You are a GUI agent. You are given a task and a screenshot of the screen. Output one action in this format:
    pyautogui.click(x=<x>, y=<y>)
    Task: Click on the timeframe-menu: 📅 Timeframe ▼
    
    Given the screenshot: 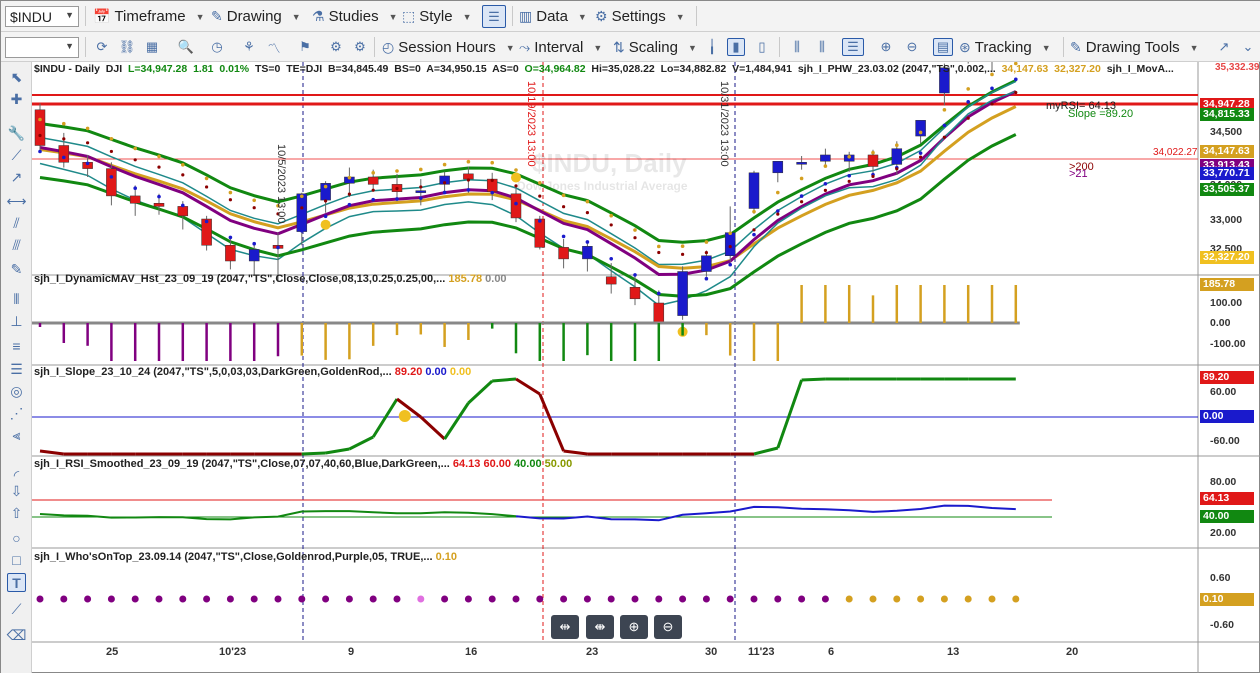 What is the action you would take?
    pyautogui.click(x=148, y=16)
    